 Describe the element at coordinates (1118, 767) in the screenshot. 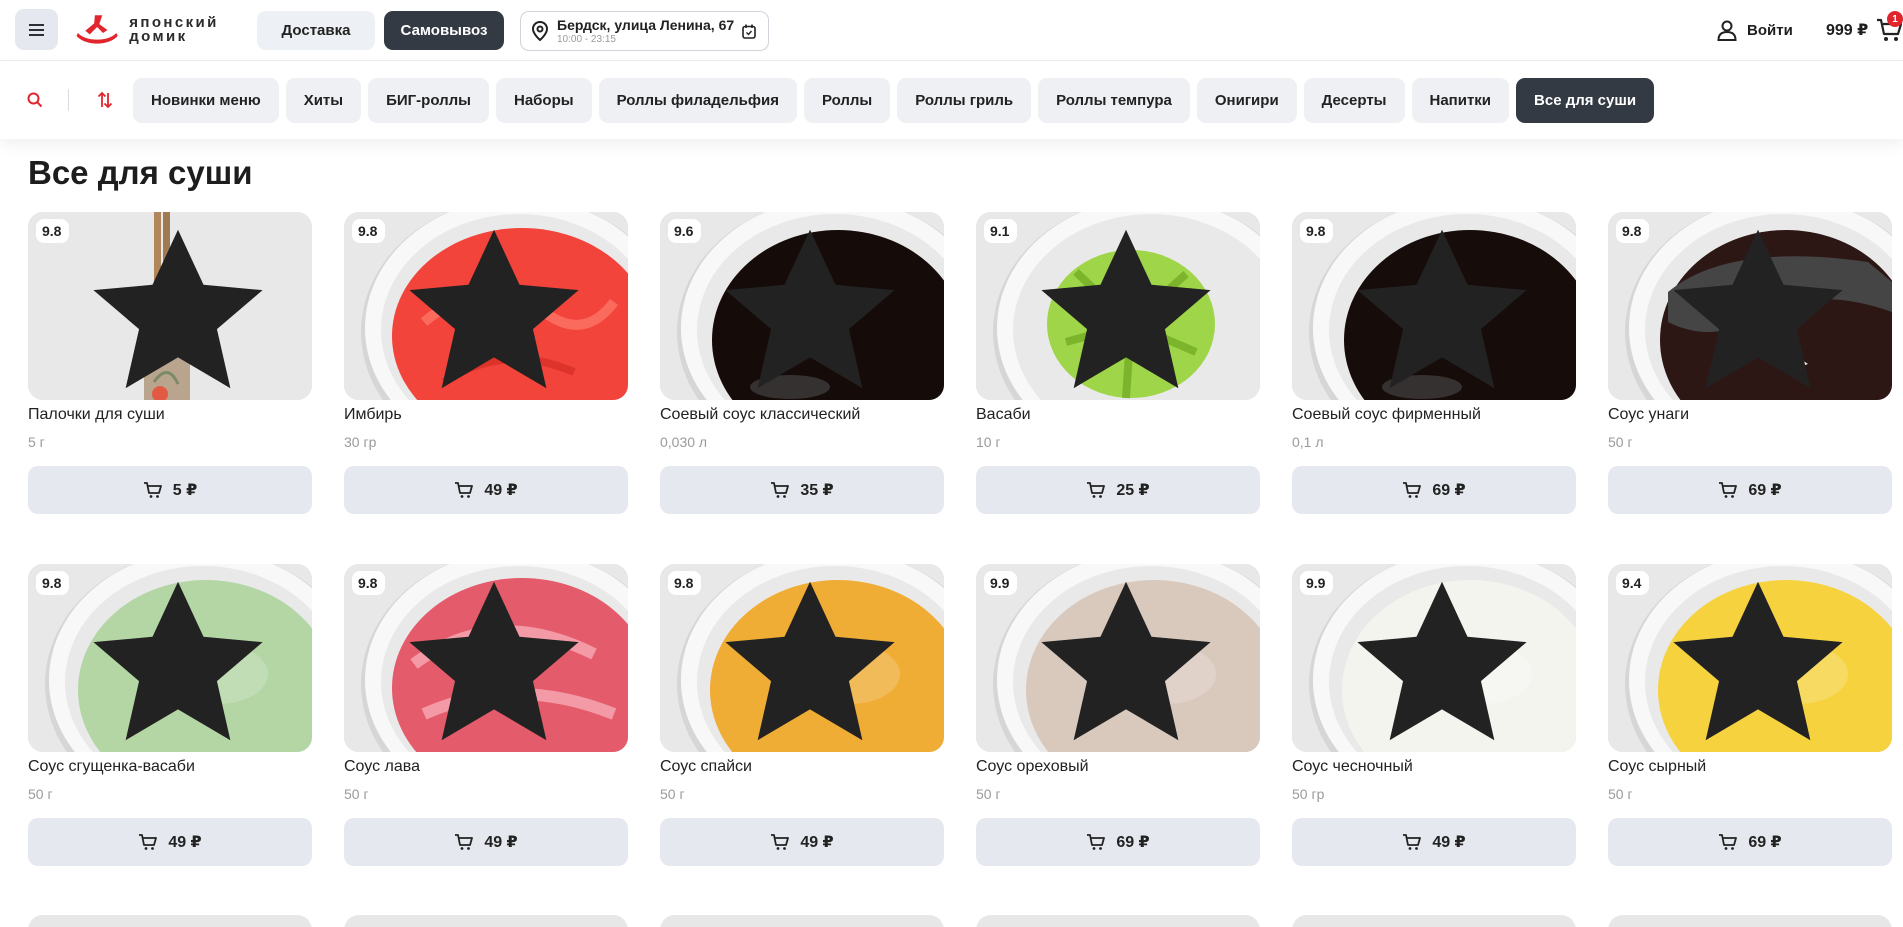

I see `product-name: Соус ореховый` at that location.